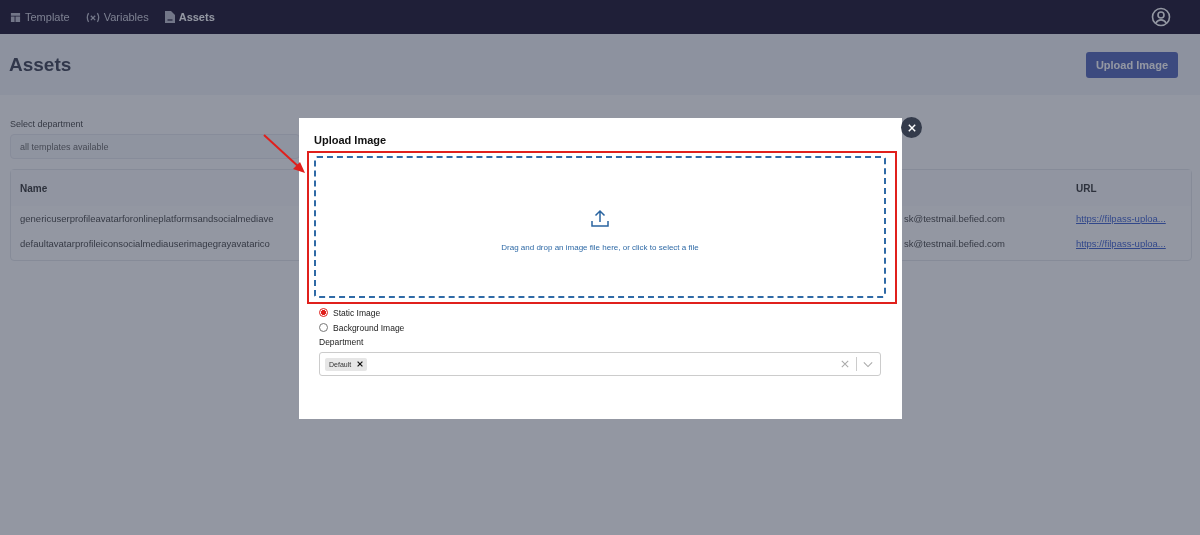  What do you see at coordinates (92, 17) in the screenshot?
I see `variables-icon` at bounding box center [92, 17].